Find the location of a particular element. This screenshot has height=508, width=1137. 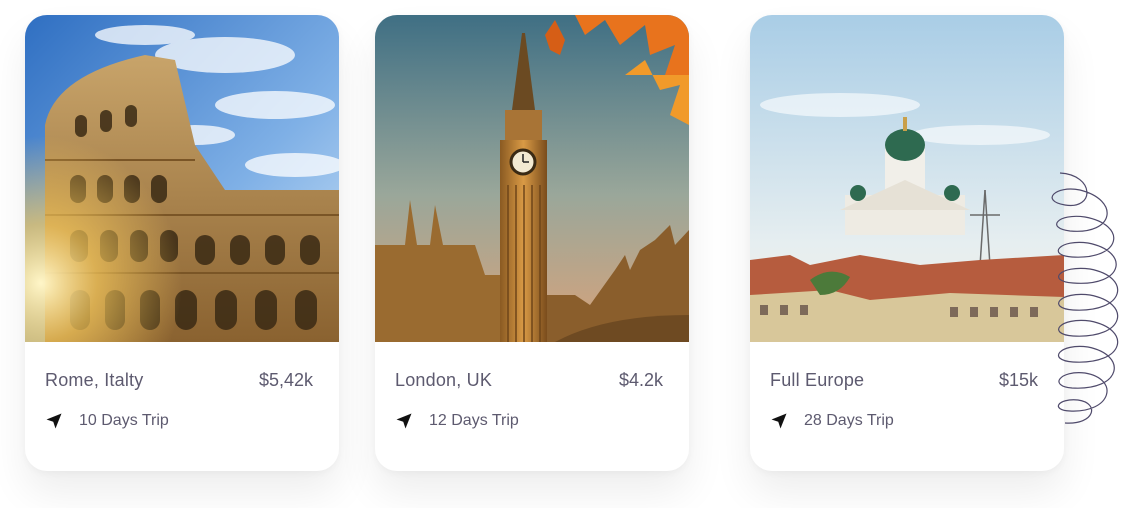

card-price: $5,42k is located at coordinates (285, 380).